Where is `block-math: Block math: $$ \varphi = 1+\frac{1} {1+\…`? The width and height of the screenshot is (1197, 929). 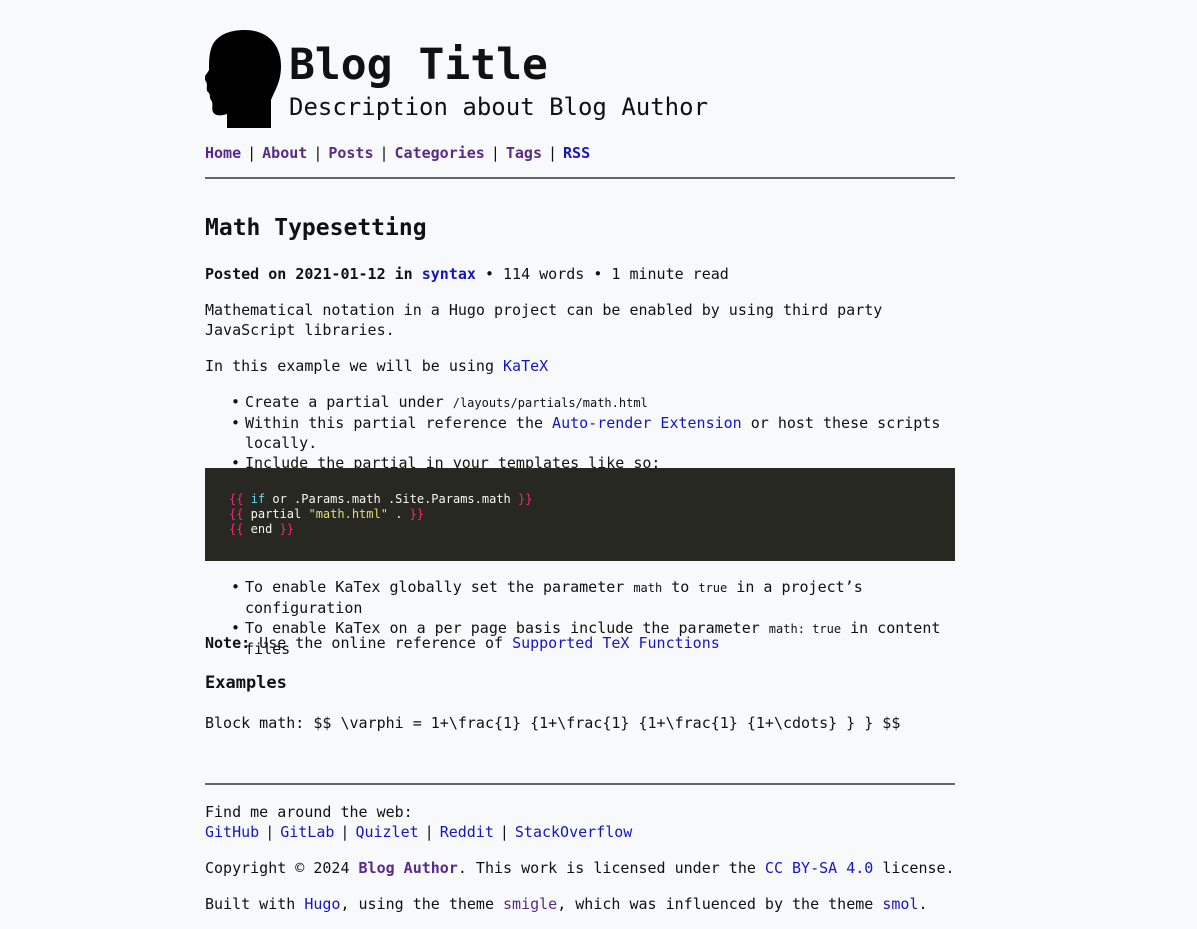
block-math: Block math: $$ \varphi = 1+\frac{1} {1+\… is located at coordinates (553, 723).